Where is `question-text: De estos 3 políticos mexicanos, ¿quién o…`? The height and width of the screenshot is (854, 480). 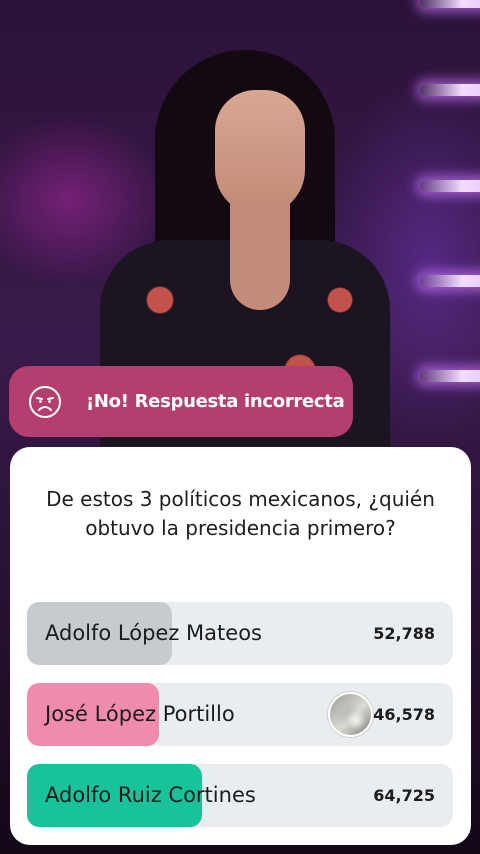
question-text: De estos 3 políticos mexicanos, ¿quién o… is located at coordinates (240, 513).